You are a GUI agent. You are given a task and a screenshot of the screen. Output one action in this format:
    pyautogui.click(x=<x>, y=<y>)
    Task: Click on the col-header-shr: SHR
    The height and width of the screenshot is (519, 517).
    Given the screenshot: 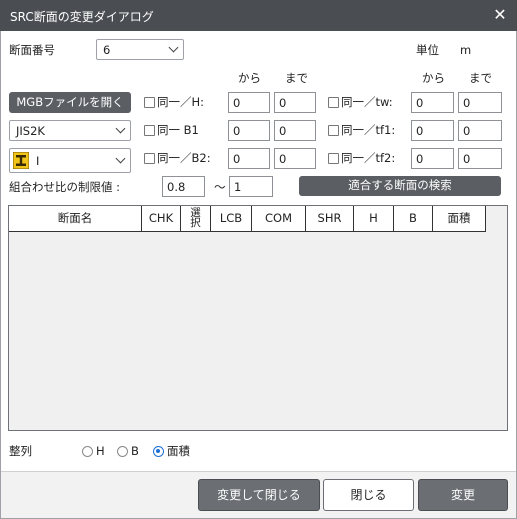 What is the action you would take?
    pyautogui.click(x=330, y=219)
    